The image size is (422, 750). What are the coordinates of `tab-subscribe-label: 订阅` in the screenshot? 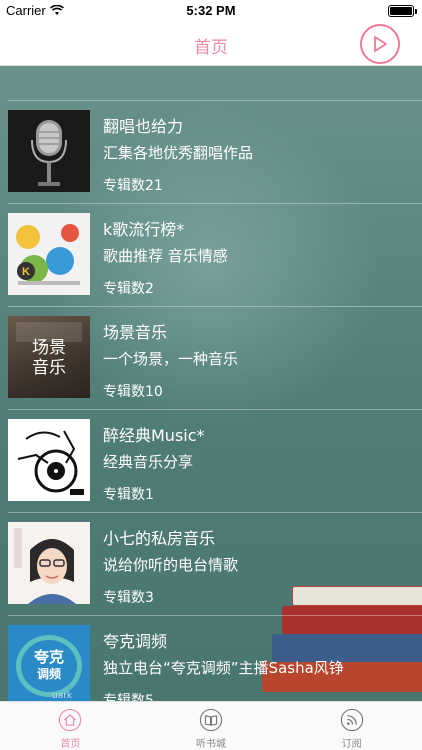 It's located at (351, 744).